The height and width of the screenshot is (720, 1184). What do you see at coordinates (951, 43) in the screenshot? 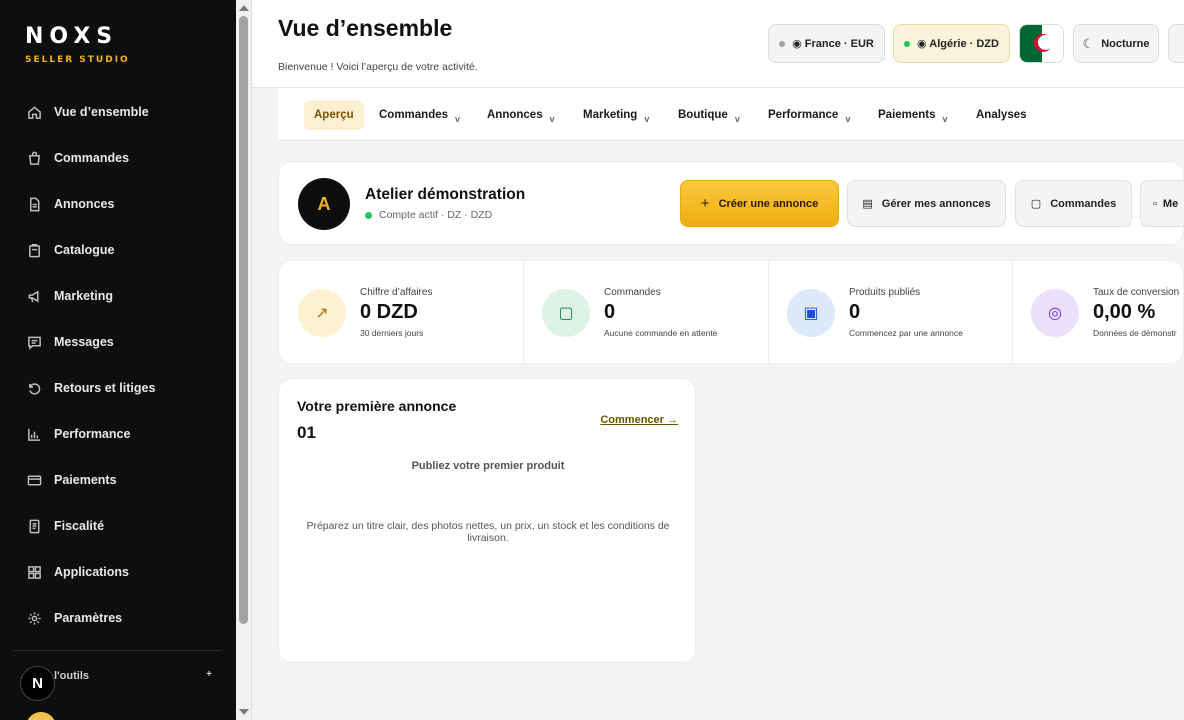
I see `market-algeria-button: ◉ Algérie · DZD` at bounding box center [951, 43].